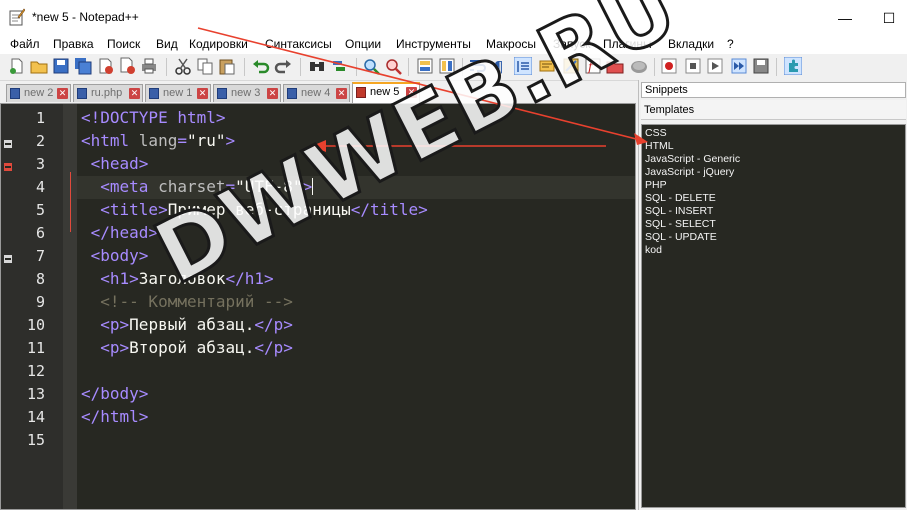 The image size is (907, 510). Describe the element at coordinates (669, 66) in the screenshot. I see `record-macro-icon` at that location.